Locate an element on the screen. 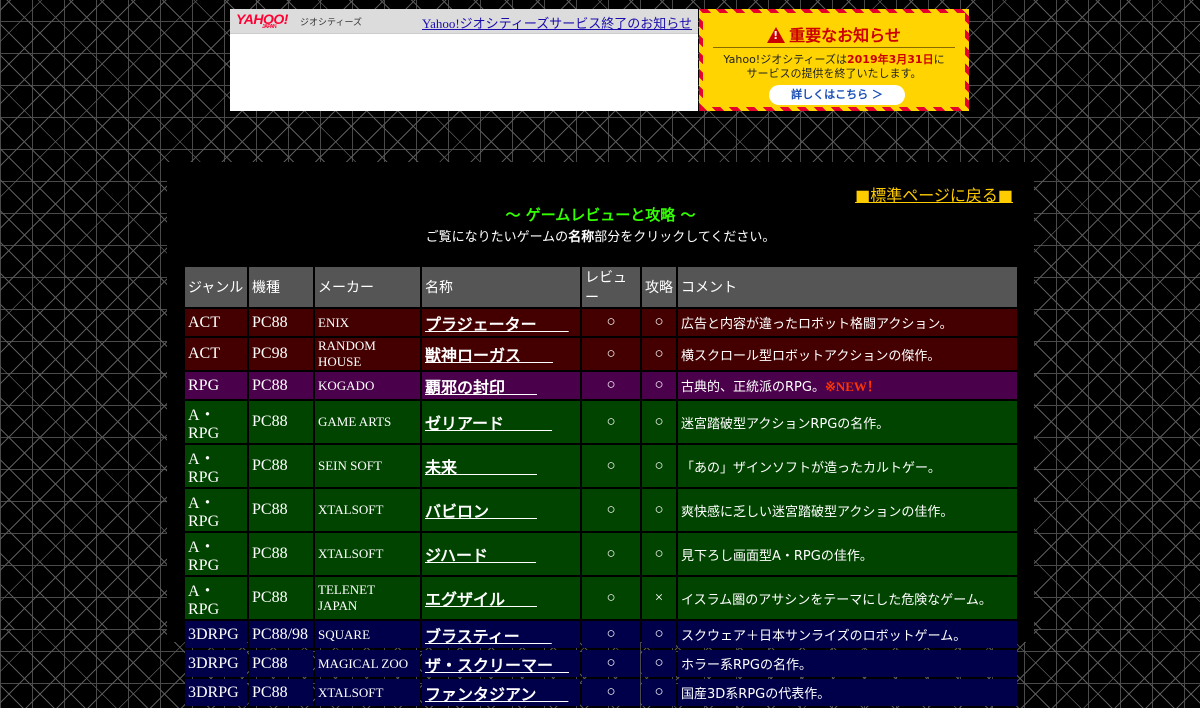 This screenshot has width=1200, height=708. comment-text: 国産3D系RPGの代表作。 is located at coordinates (756, 694).